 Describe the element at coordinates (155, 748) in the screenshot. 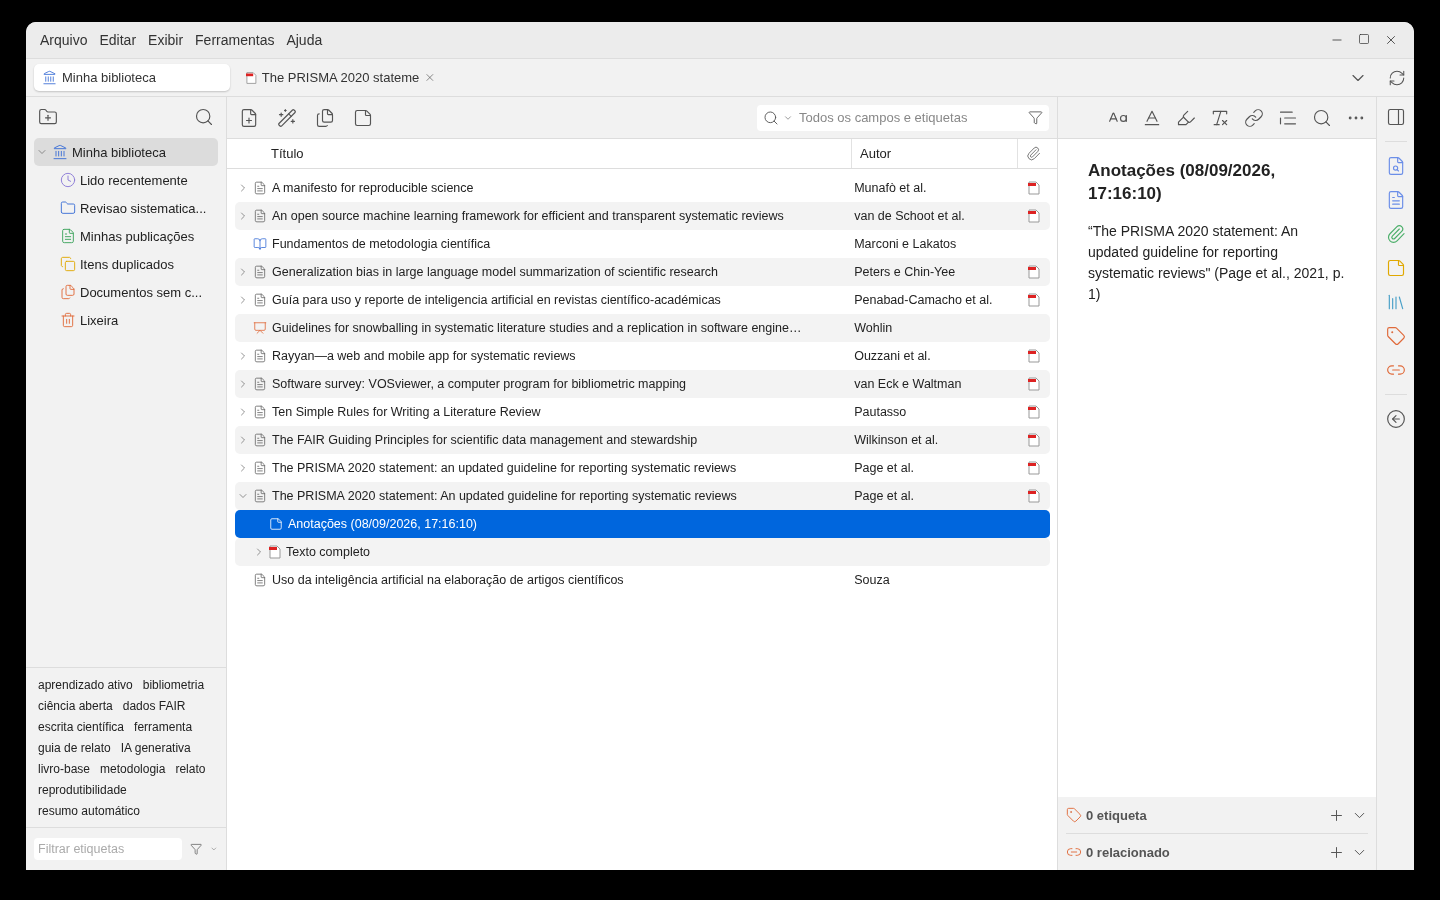

I see `tag-label: IA generativa` at that location.